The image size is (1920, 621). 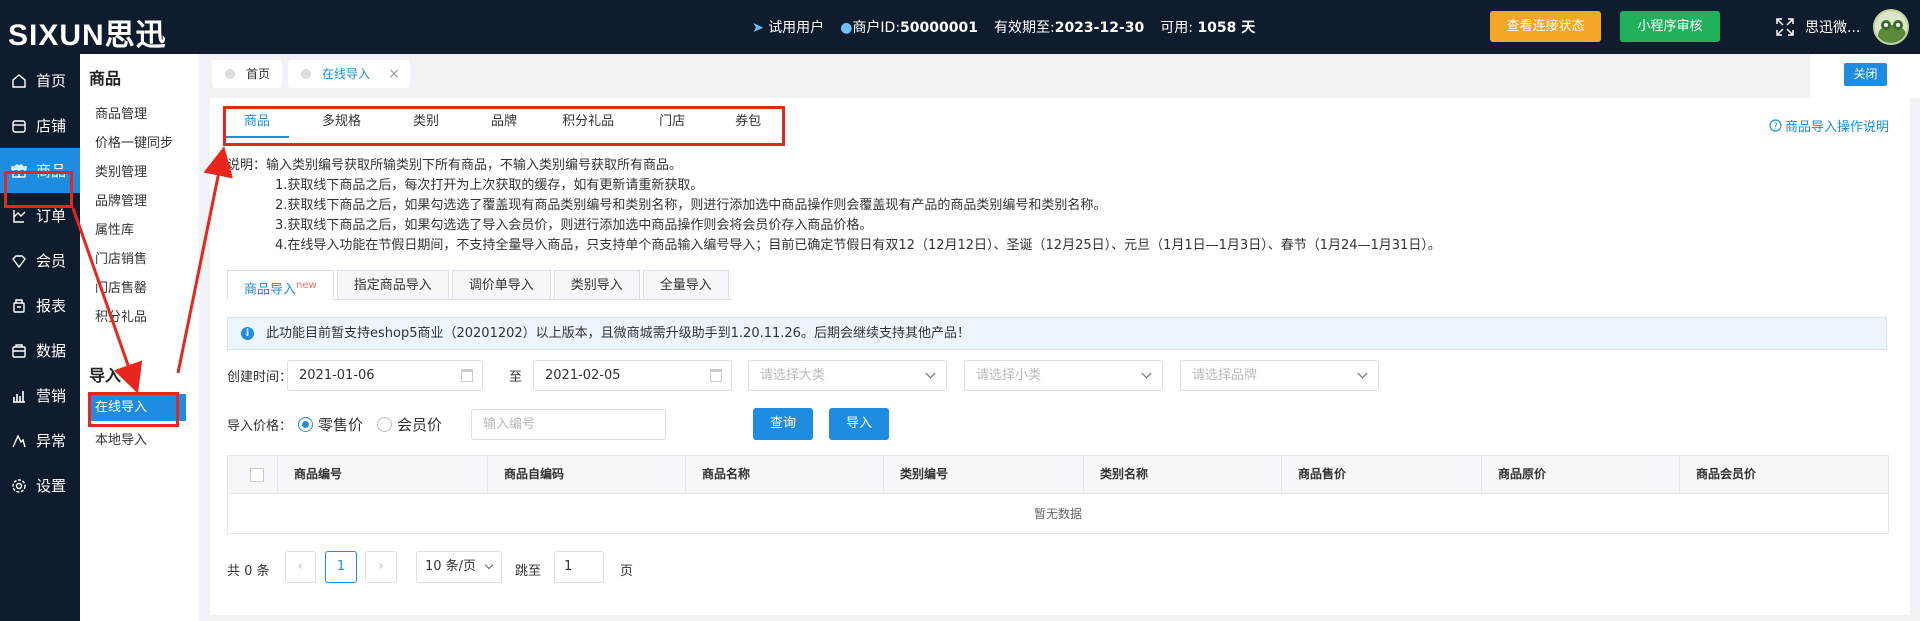 What do you see at coordinates (152, 270) in the screenshot?
I see `annotation-arrows` at bounding box center [152, 270].